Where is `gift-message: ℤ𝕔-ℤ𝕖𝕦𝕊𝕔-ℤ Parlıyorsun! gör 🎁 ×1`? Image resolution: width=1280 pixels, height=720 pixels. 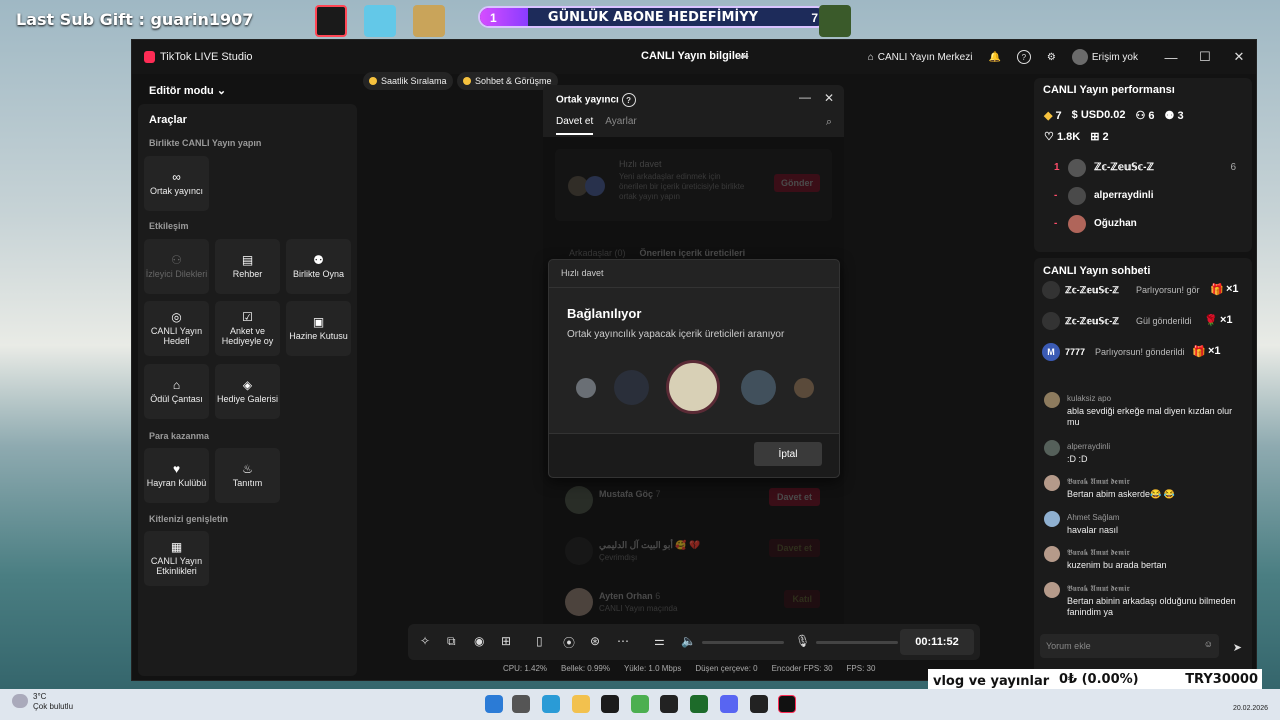
gift-message: ℤ𝕔-ℤ𝕖𝕦𝕊𝕔-ℤ Parlıyorsun! gör 🎁 ×1 is located at coordinates (1145, 290).